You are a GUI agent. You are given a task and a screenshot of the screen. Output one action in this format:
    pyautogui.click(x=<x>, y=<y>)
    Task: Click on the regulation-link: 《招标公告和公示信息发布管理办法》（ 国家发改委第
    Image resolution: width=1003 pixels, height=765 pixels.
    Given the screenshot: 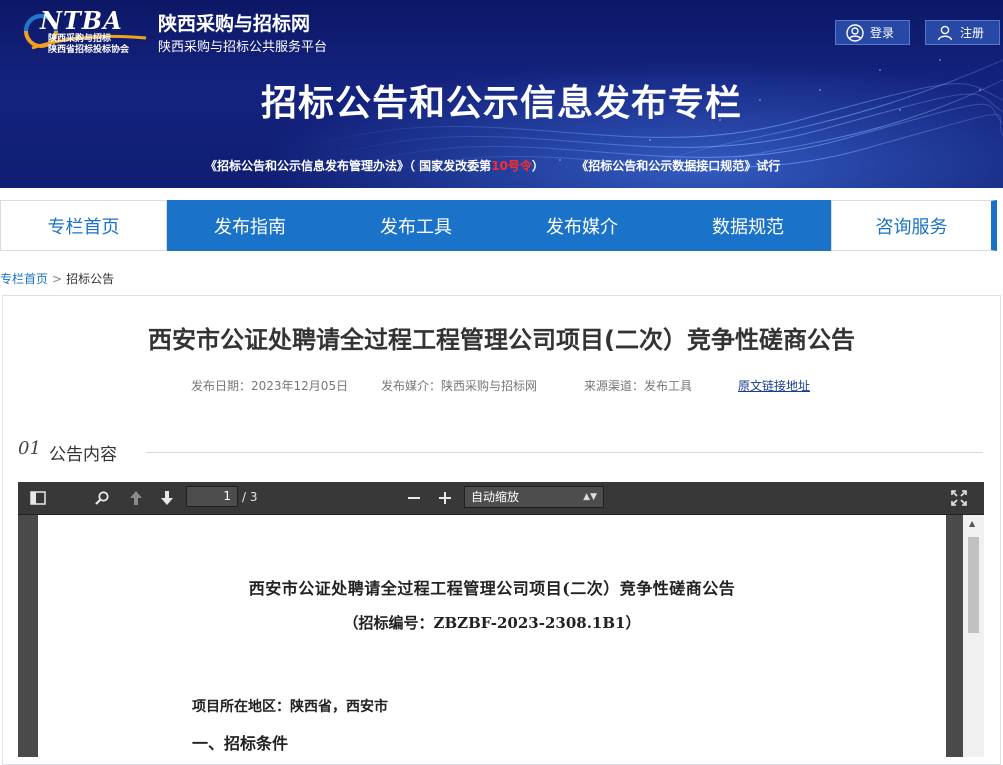 What is the action you would take?
    pyautogui.click(x=348, y=166)
    